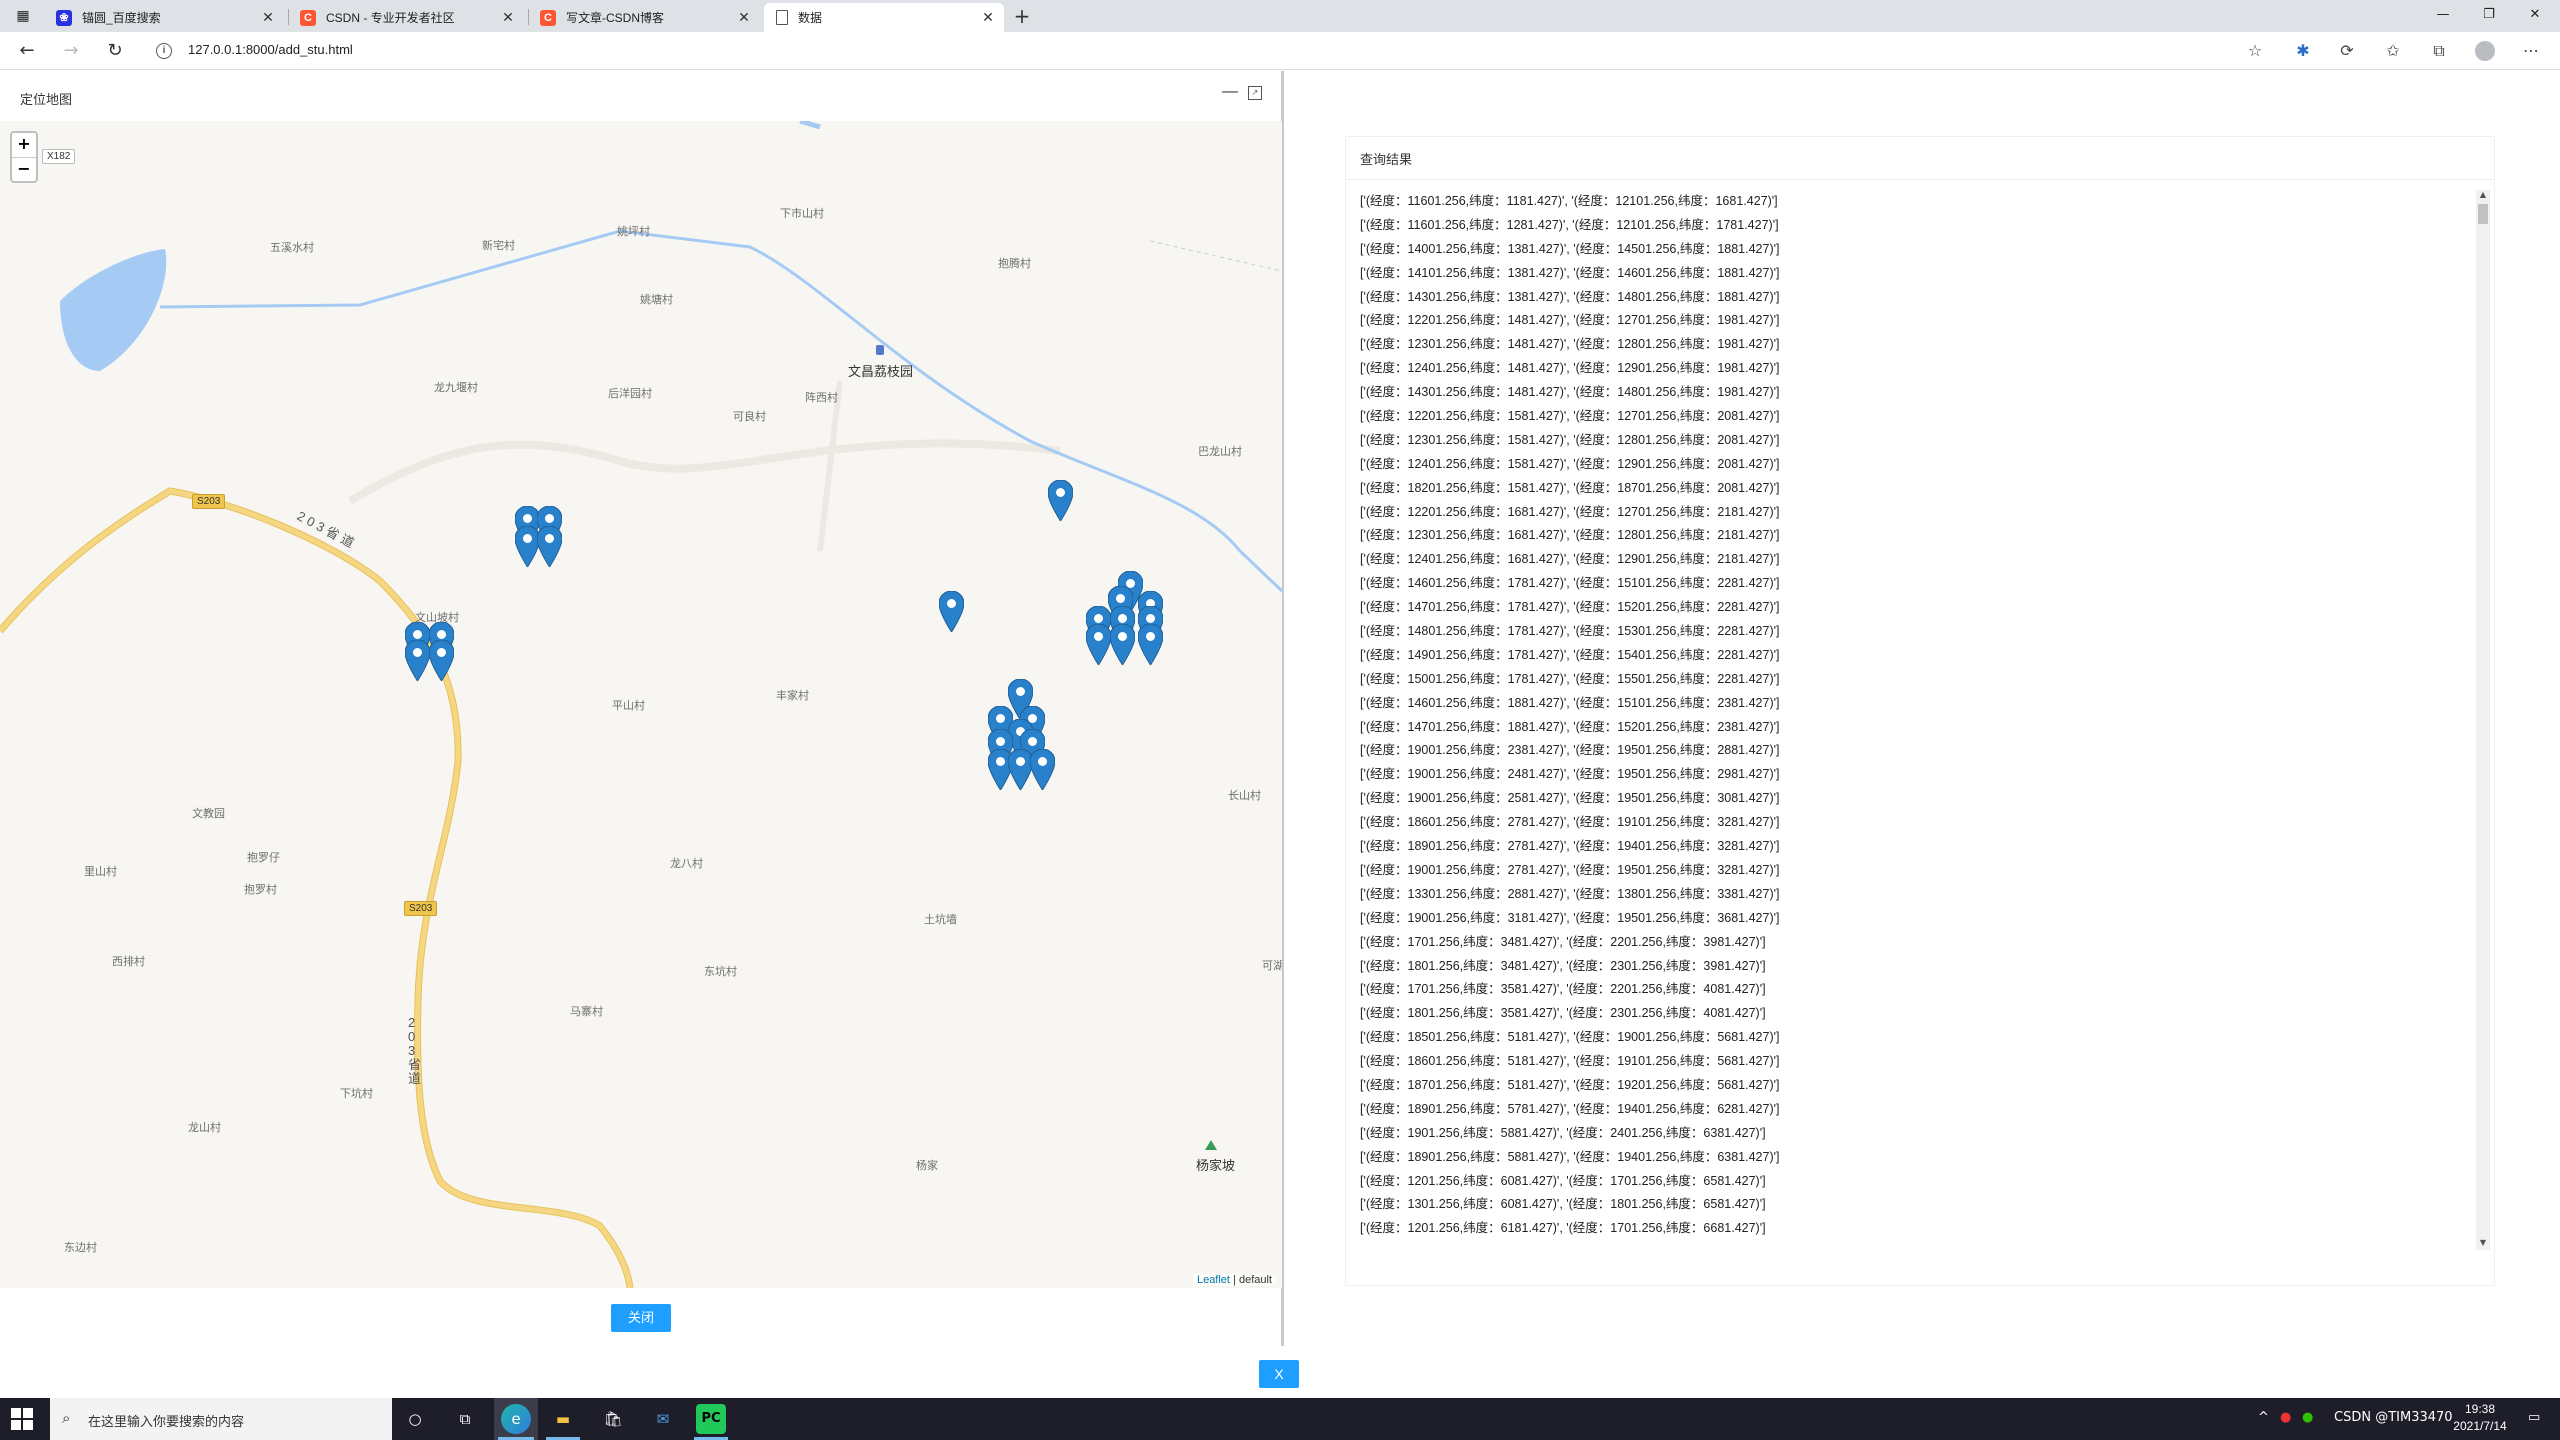  I want to click on windows-start-icon, so click(22, 1419).